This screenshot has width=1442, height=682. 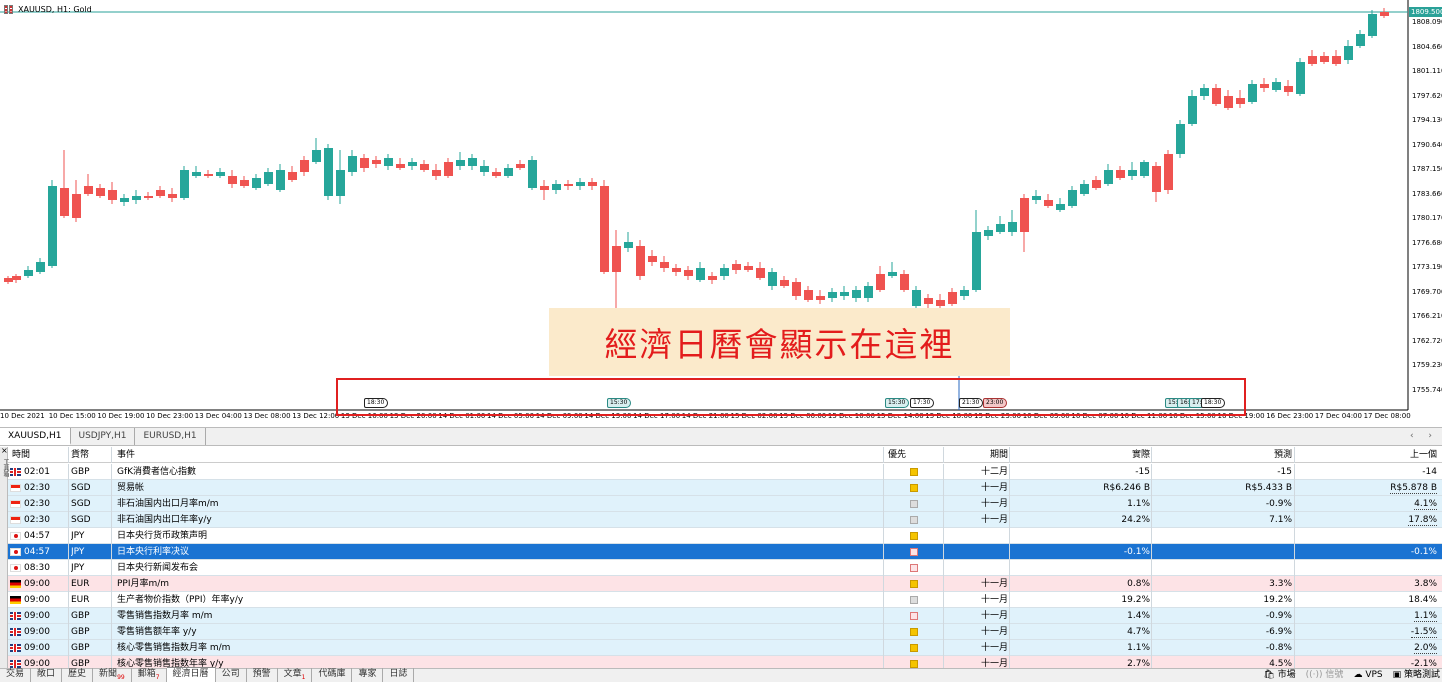 What do you see at coordinates (1367, 675) in the screenshot?
I see `vps-link: ☁ VPS` at bounding box center [1367, 675].